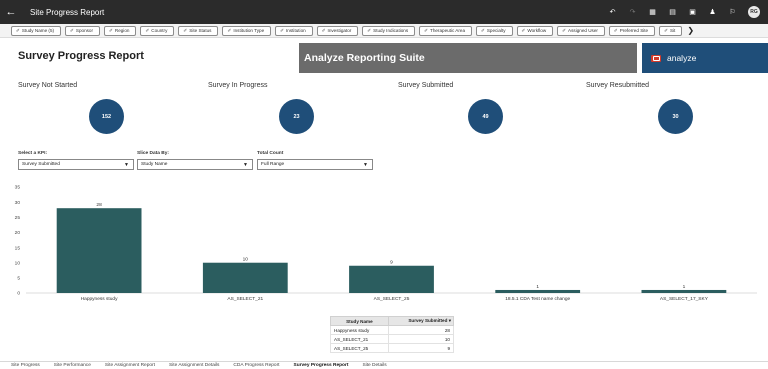 The width and height of the screenshot is (768, 369). Describe the element at coordinates (72, 365) in the screenshot. I see `tab-item: Site Performance` at that location.